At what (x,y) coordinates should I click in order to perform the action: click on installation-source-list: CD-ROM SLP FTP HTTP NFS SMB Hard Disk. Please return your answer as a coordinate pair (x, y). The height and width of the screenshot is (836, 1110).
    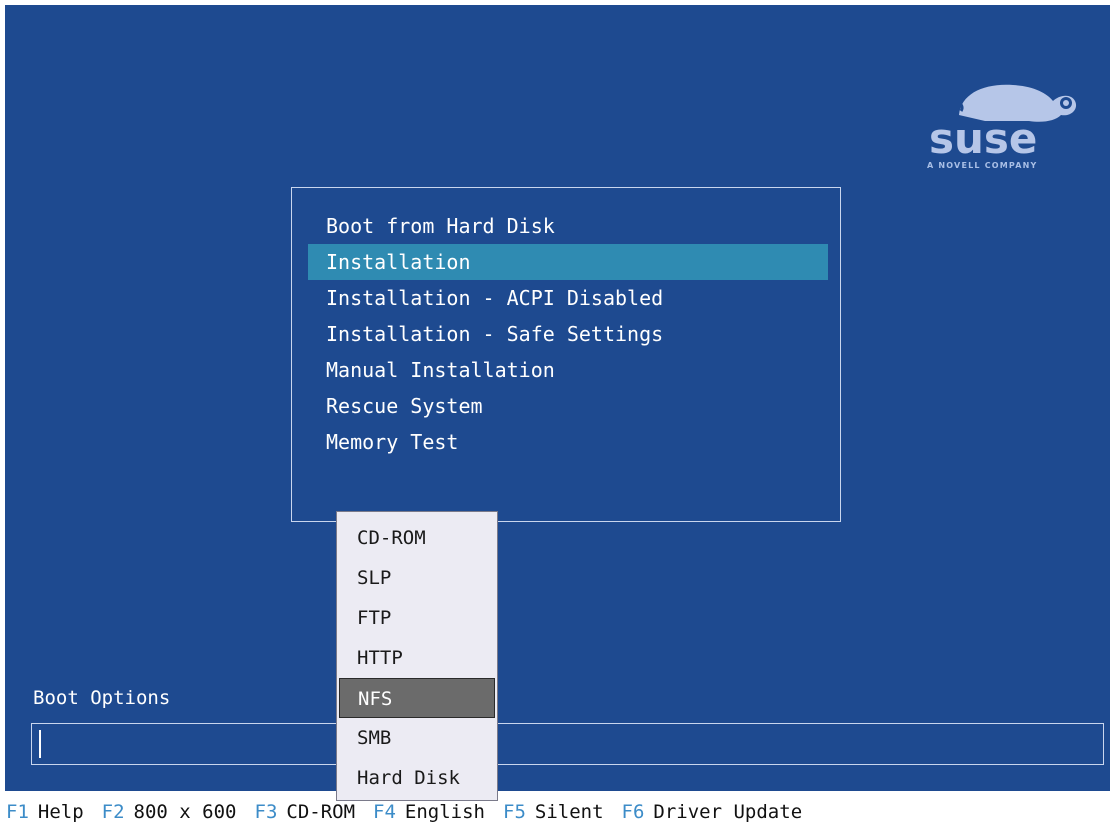
    Looking at the image, I should click on (417, 658).